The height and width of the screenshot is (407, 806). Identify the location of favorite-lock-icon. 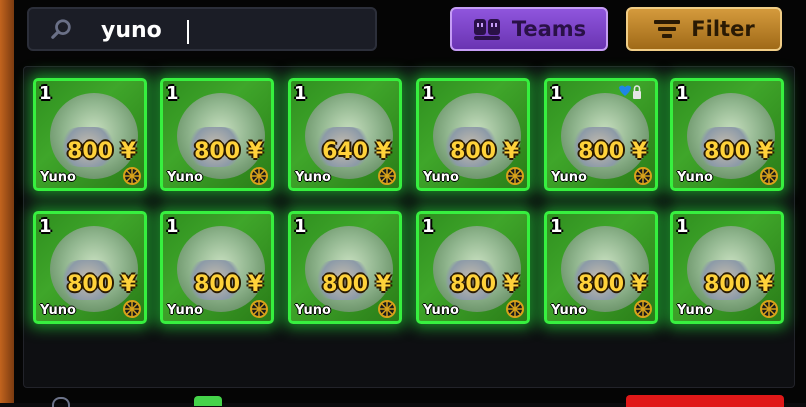
(630, 92).